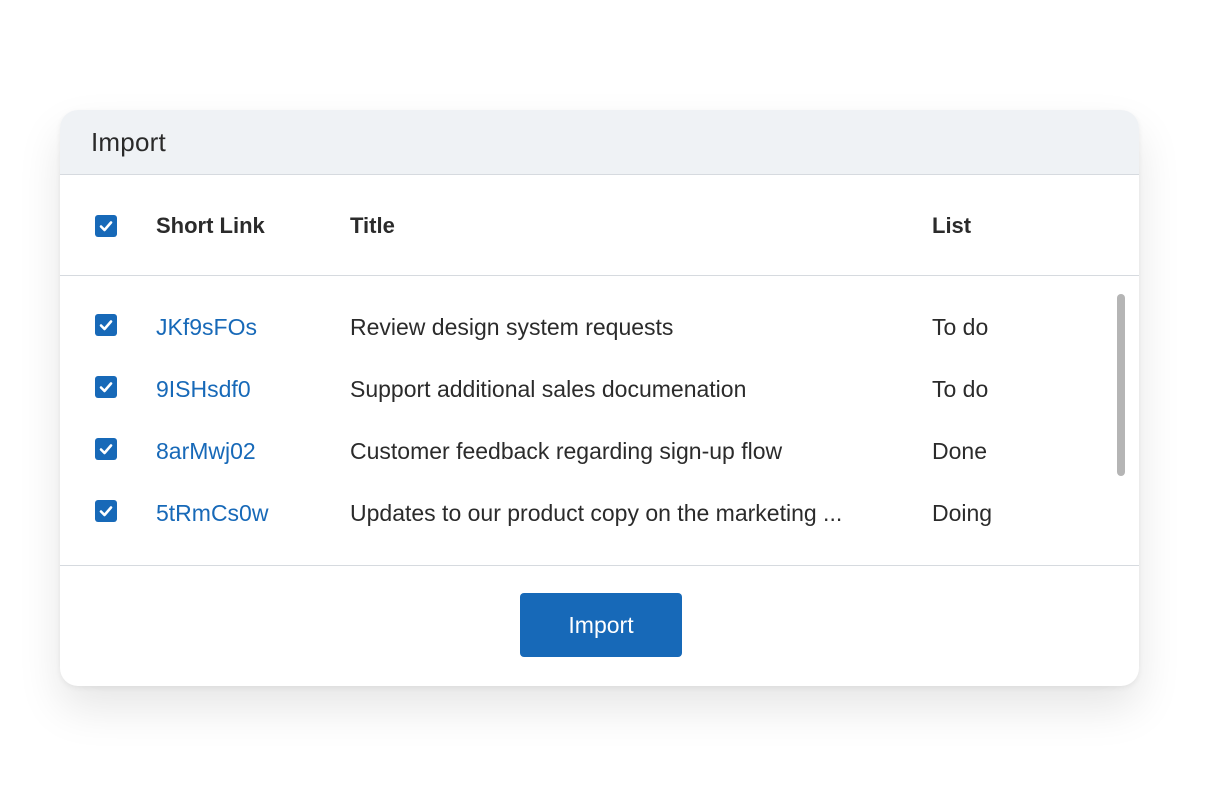 The image size is (1208, 792). Describe the element at coordinates (203, 389) in the screenshot. I see `short-link: 9ISHsdf0` at that location.